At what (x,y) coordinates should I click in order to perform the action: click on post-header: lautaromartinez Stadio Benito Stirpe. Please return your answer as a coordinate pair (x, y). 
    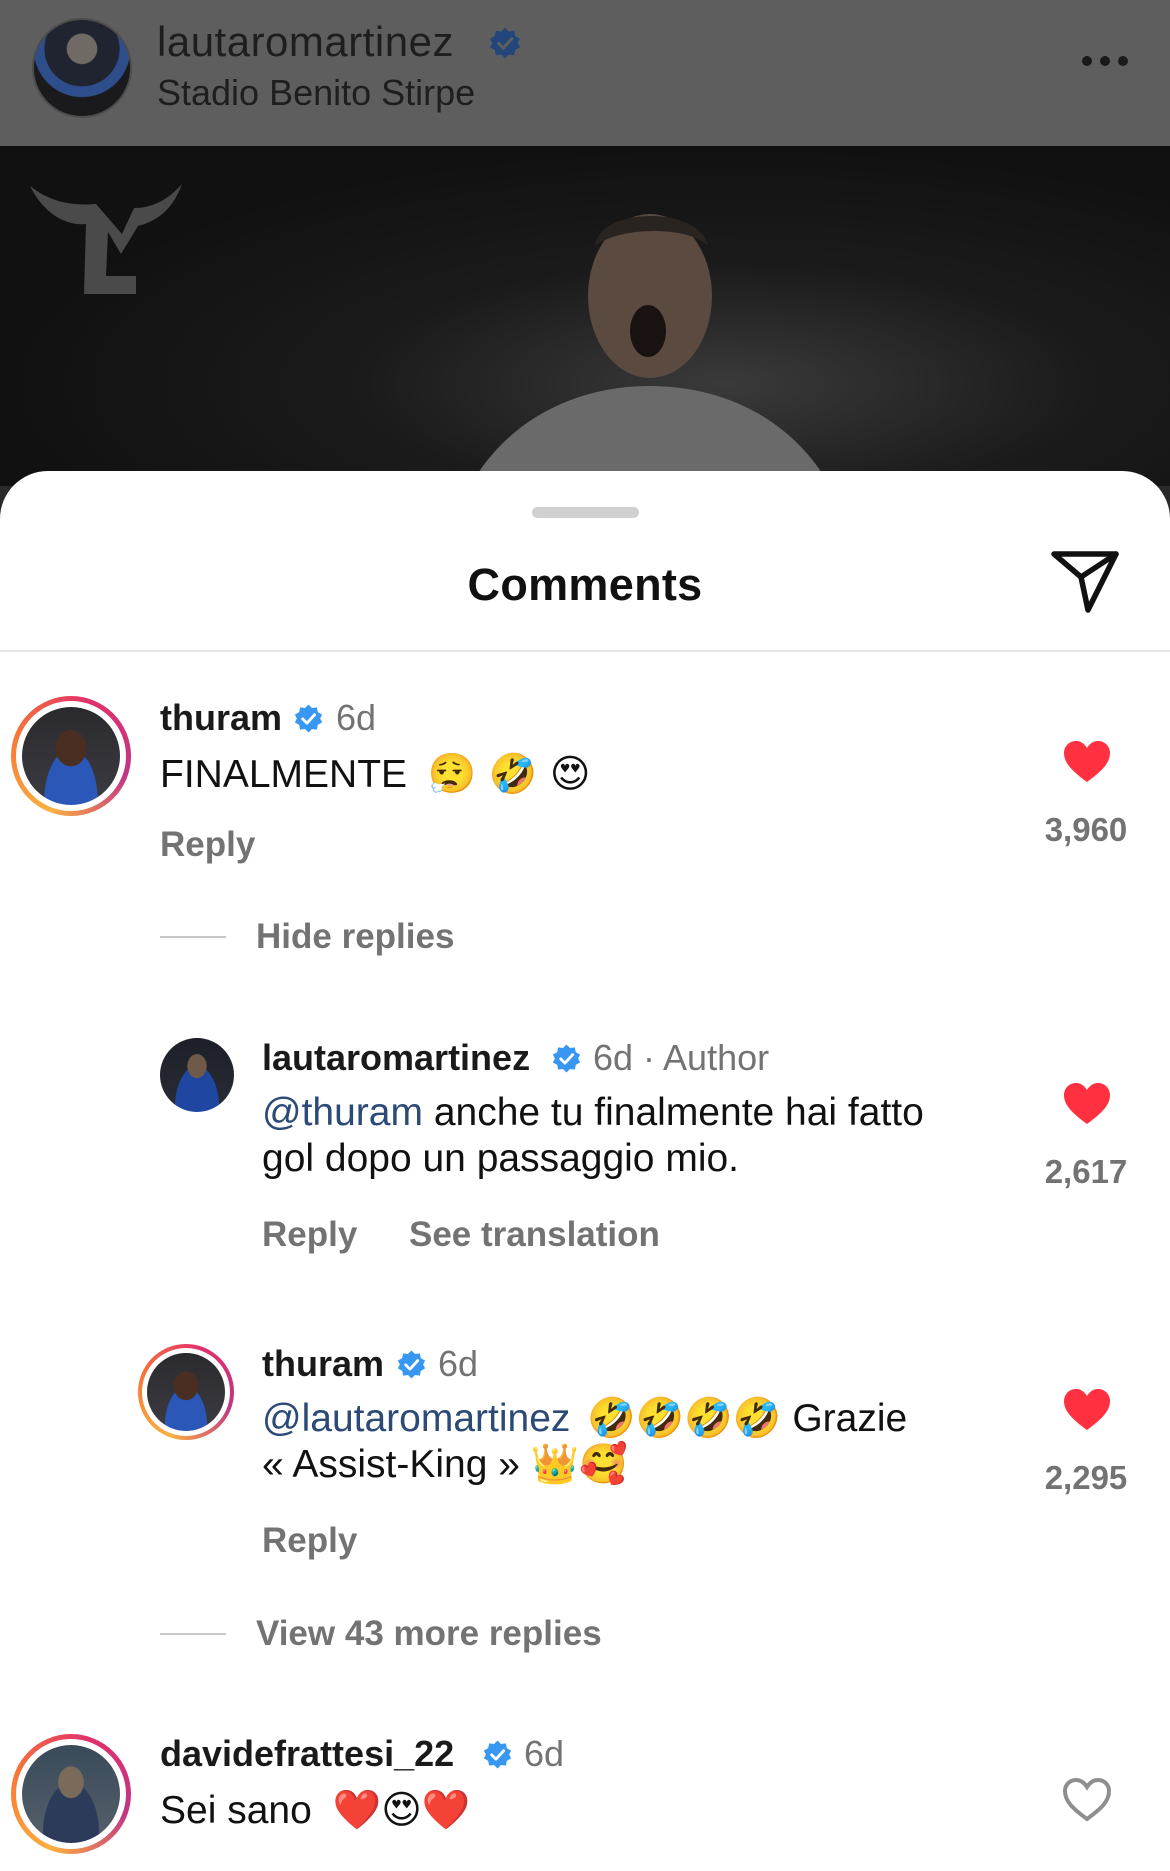
    Looking at the image, I should click on (585, 73).